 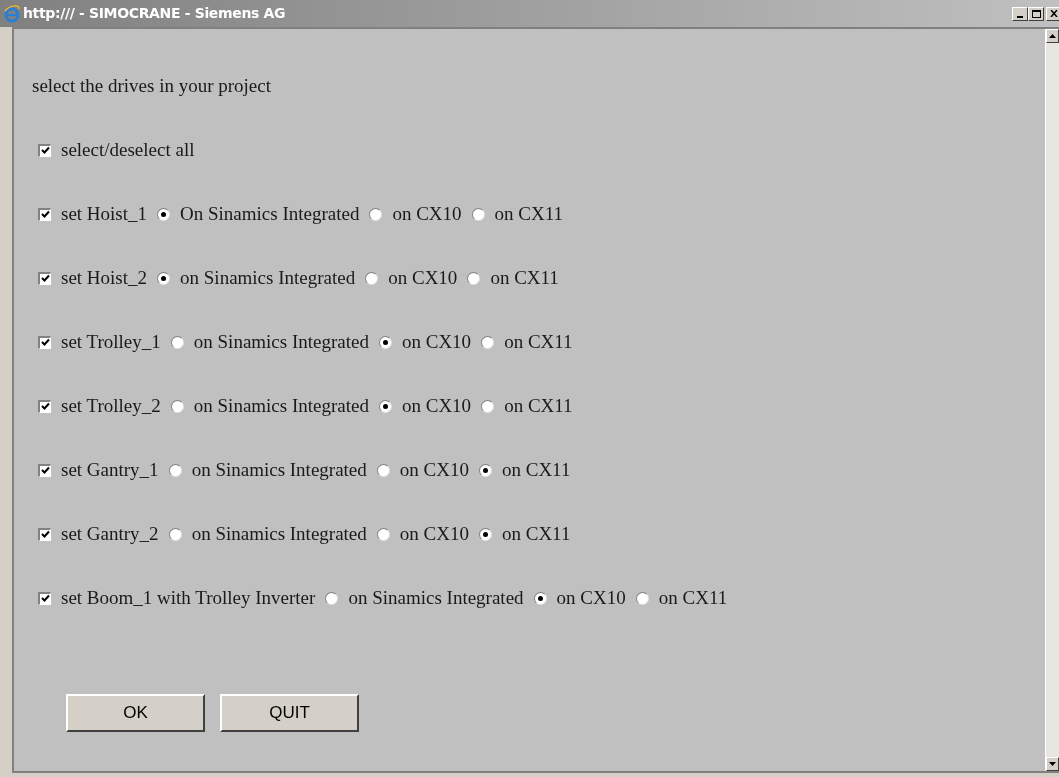 I want to click on radio-label: On Sinamics Integrated, so click(x=270, y=213).